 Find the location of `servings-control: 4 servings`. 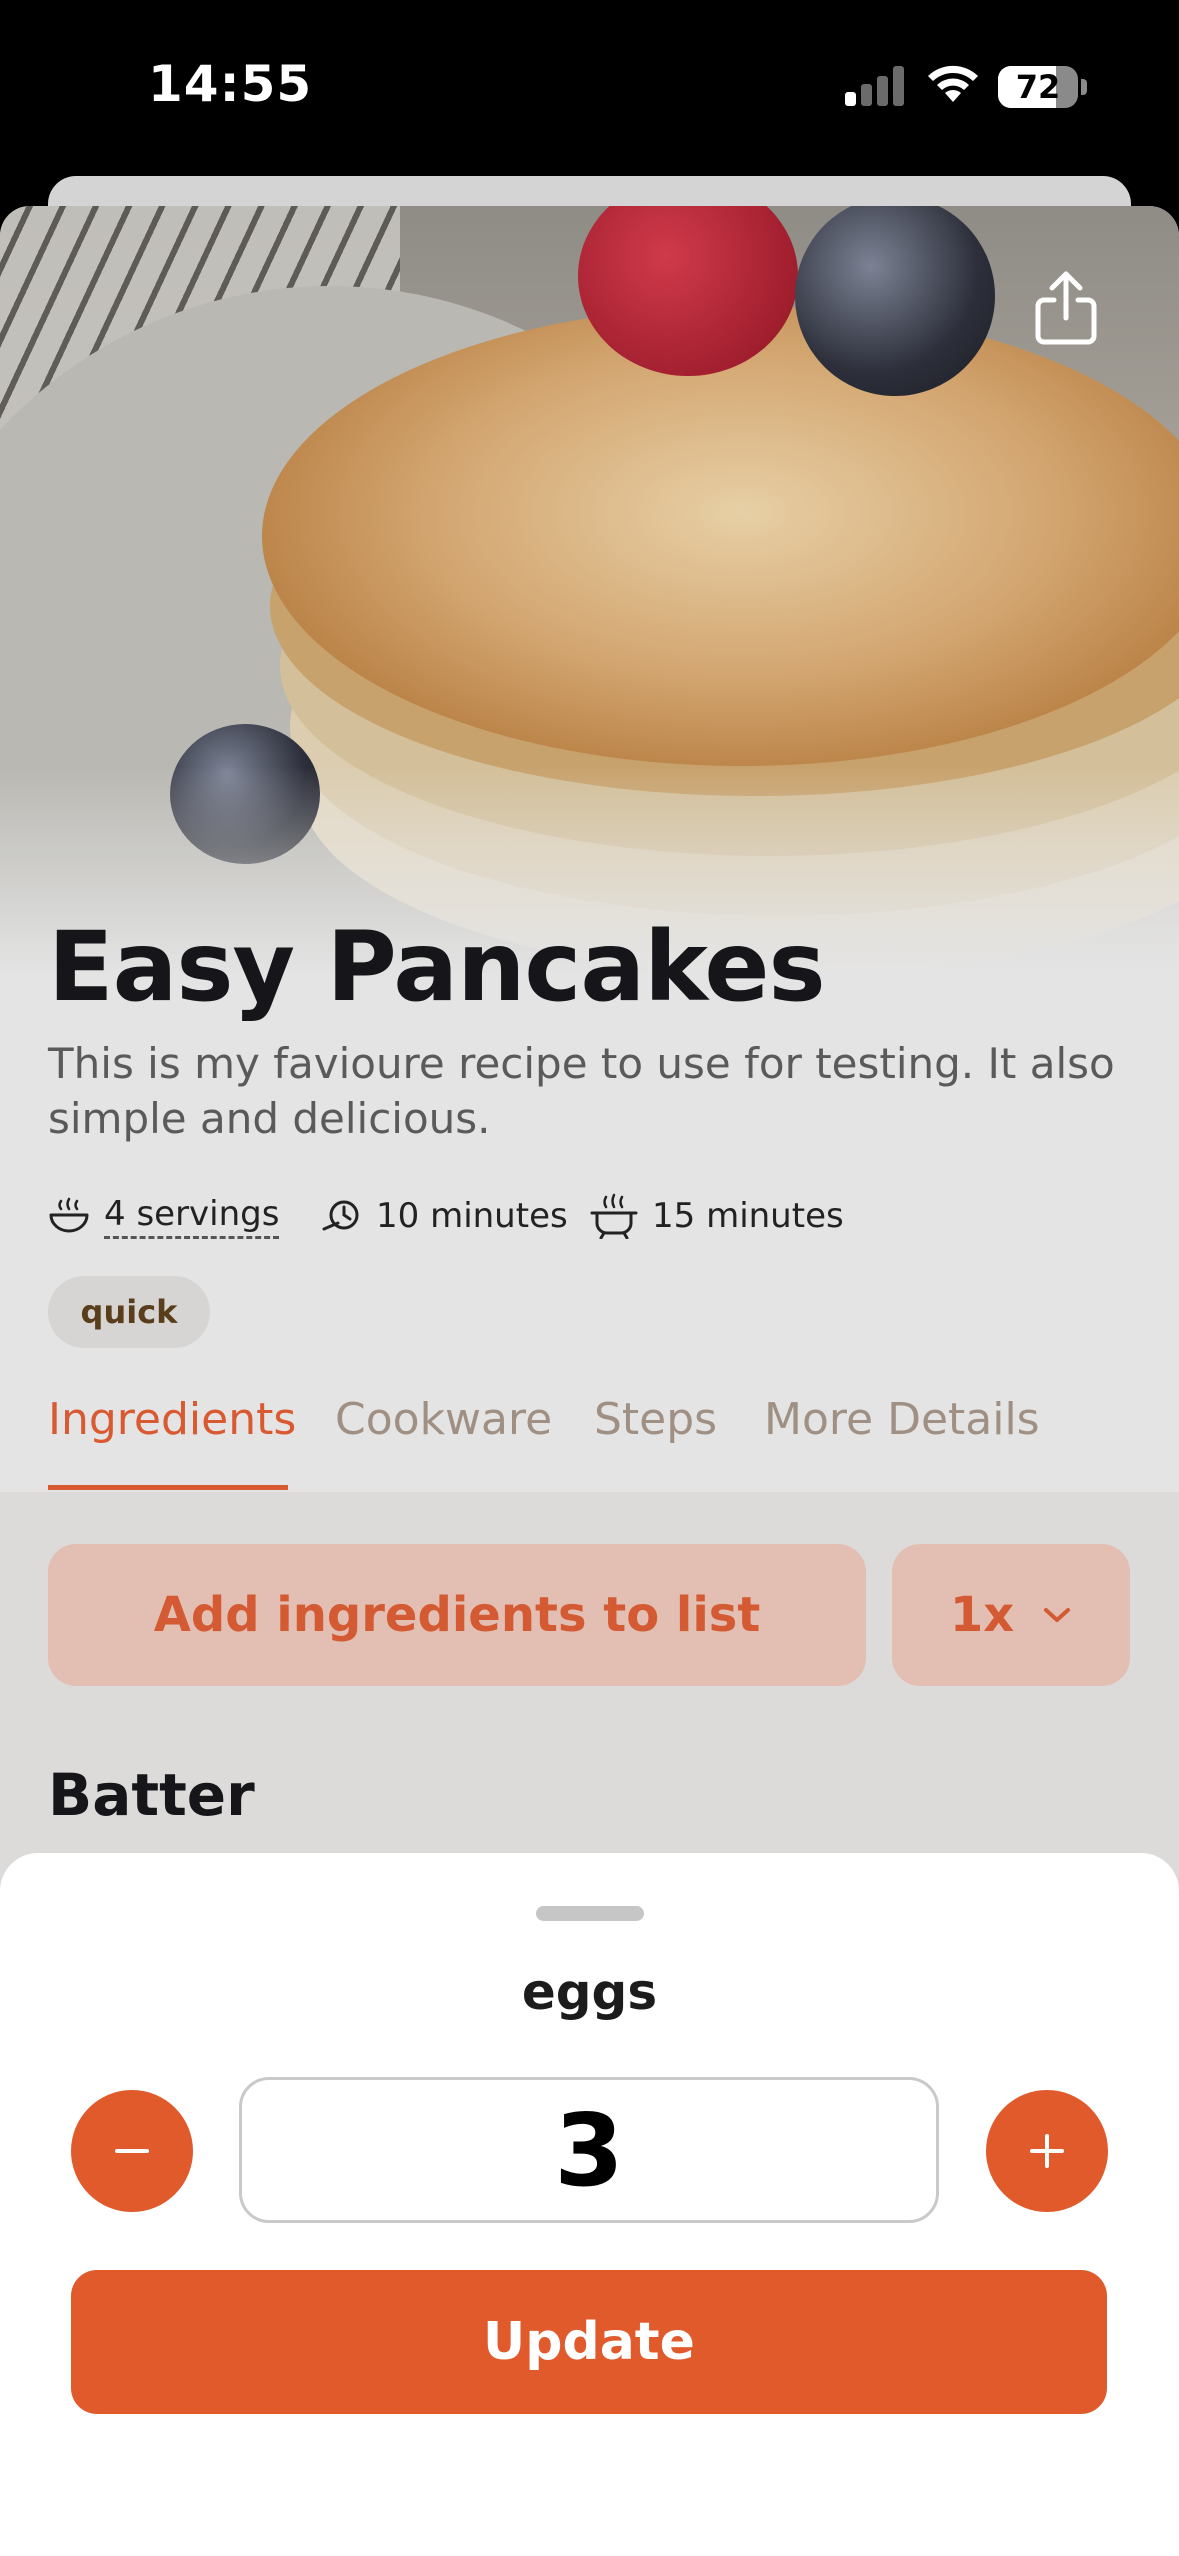

servings-control: 4 servings is located at coordinates (164, 1216).